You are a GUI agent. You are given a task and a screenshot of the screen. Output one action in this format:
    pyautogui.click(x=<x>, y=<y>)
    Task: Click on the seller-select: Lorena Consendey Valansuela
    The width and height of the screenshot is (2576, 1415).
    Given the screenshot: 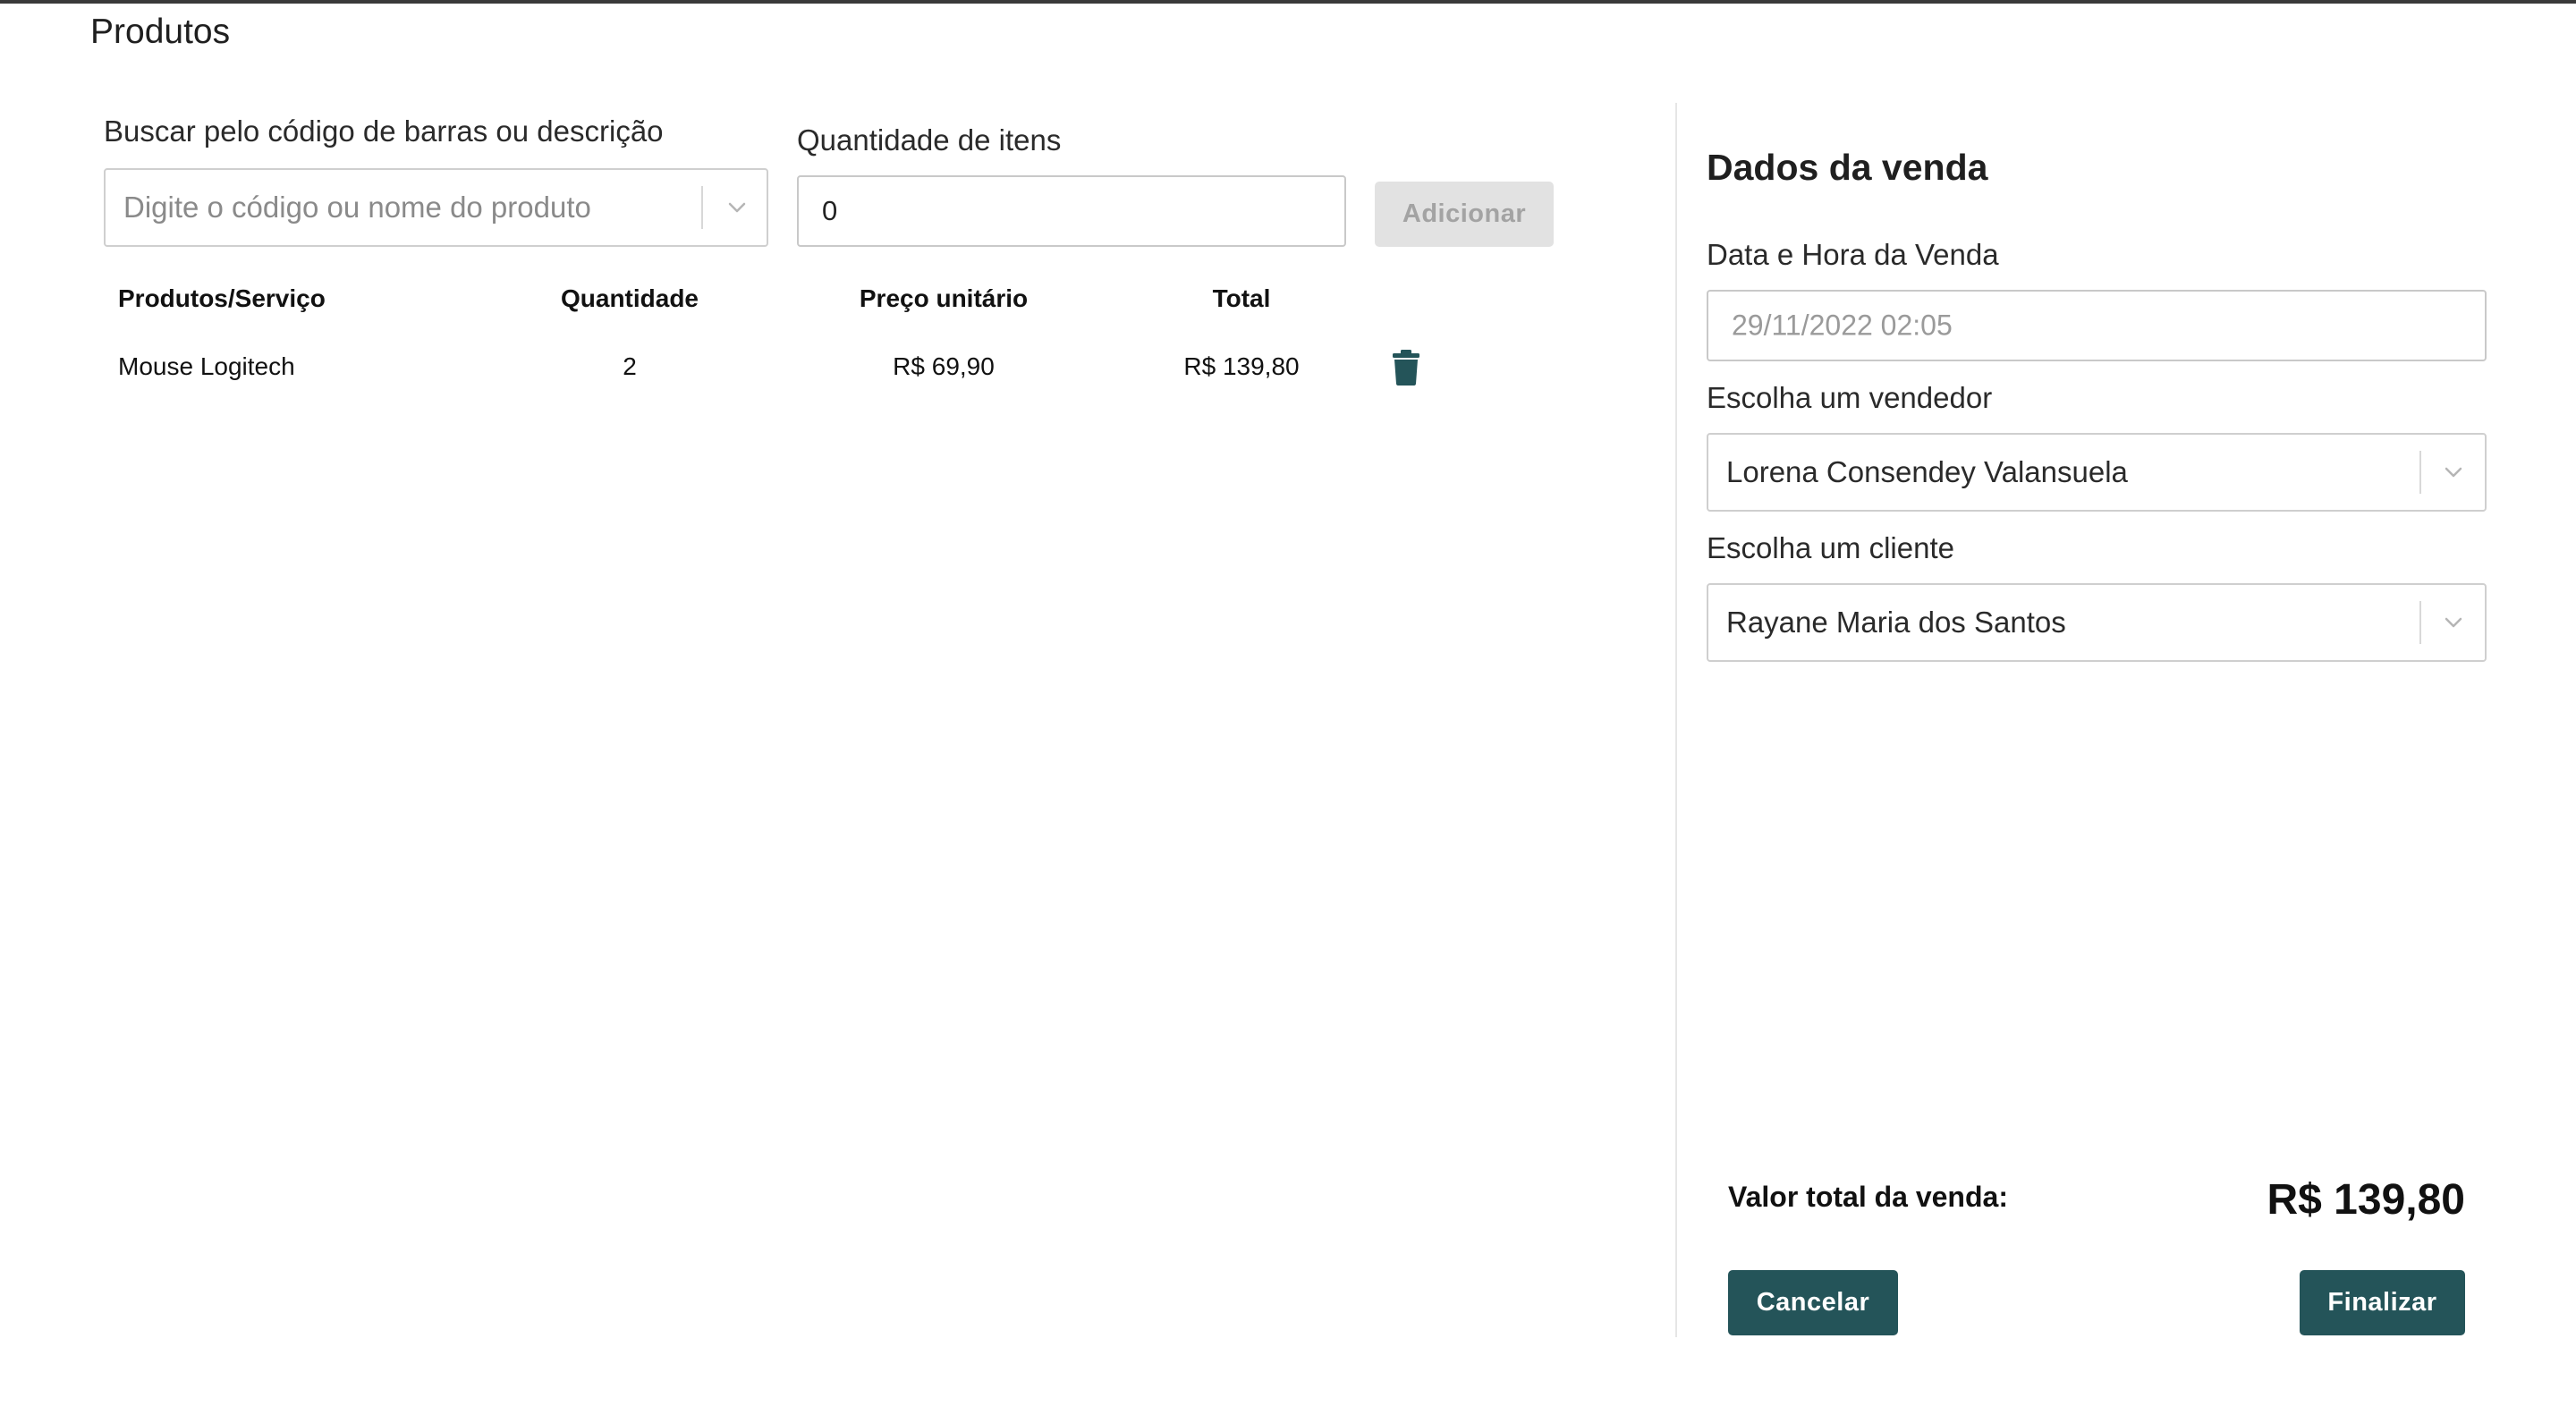 What is the action you would take?
    pyautogui.click(x=2097, y=472)
    